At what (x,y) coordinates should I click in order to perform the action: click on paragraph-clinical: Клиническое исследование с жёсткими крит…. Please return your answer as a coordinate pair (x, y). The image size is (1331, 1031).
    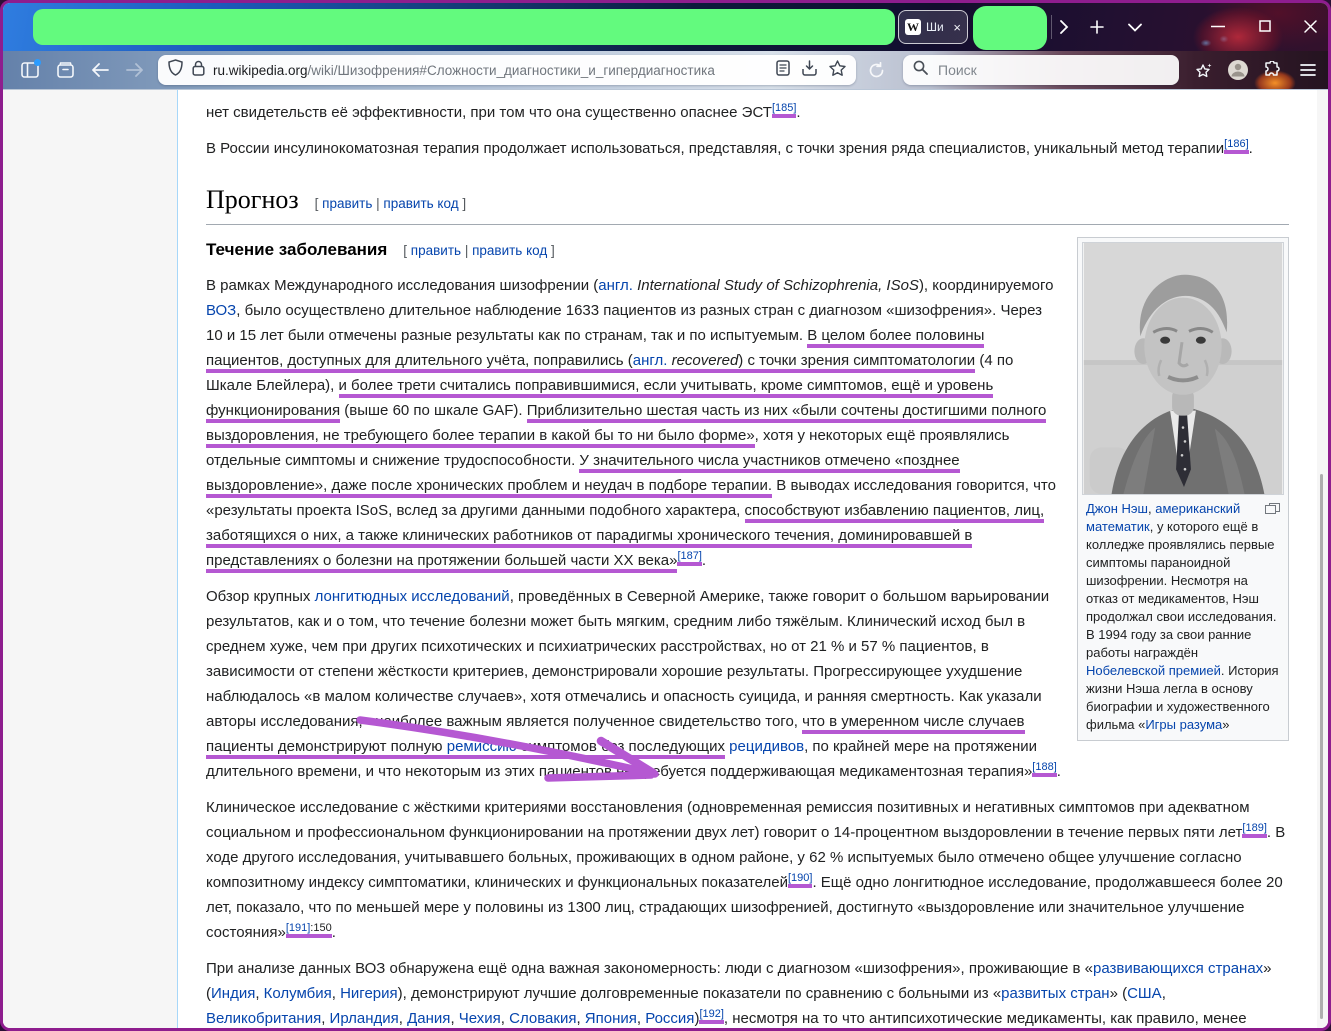
    Looking at the image, I should click on (747, 870).